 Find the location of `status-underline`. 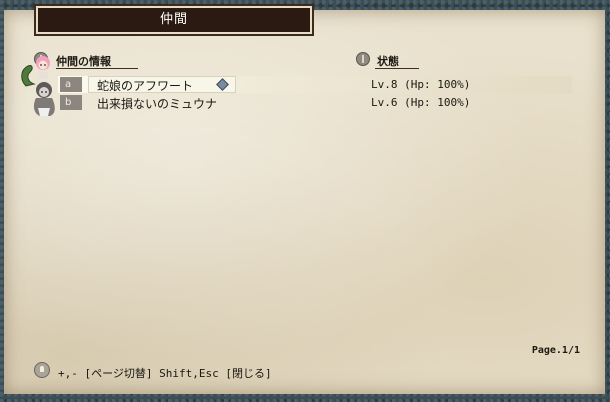

status-underline is located at coordinates (397, 68).